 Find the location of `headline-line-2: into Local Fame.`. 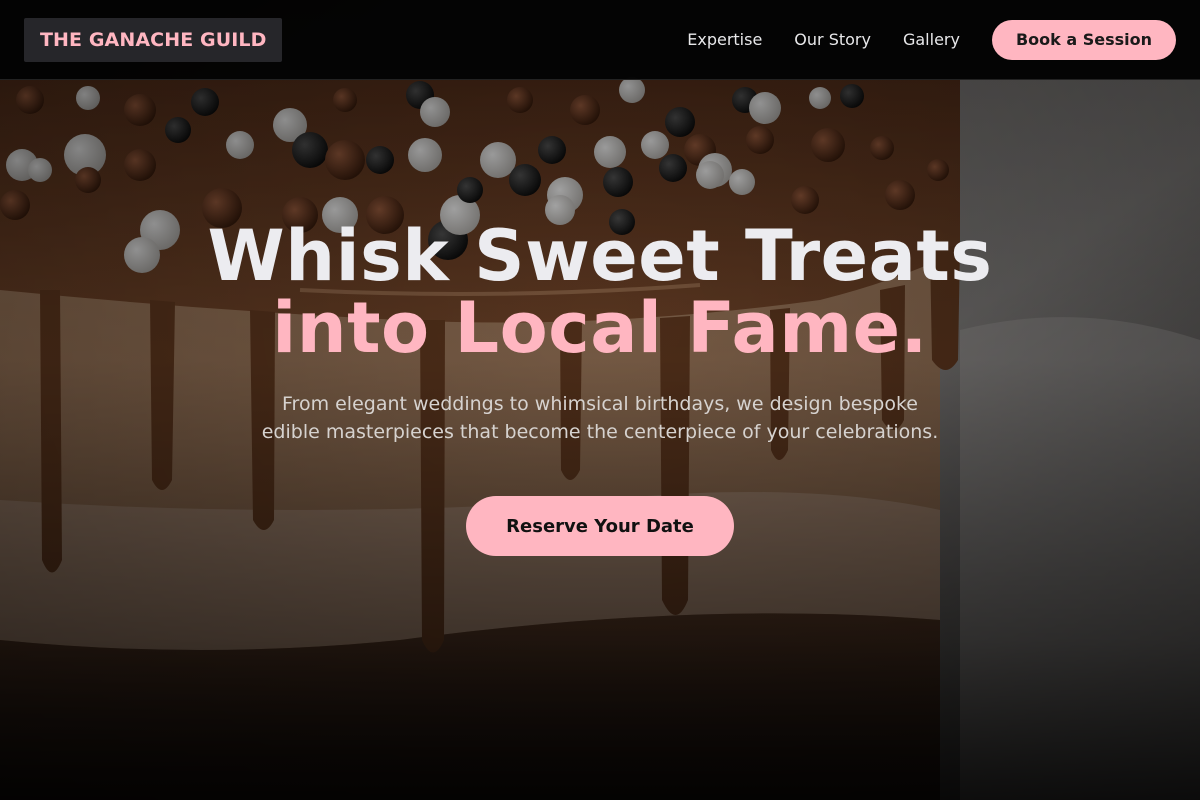

headline-line-2: into Local Fame. is located at coordinates (600, 328).